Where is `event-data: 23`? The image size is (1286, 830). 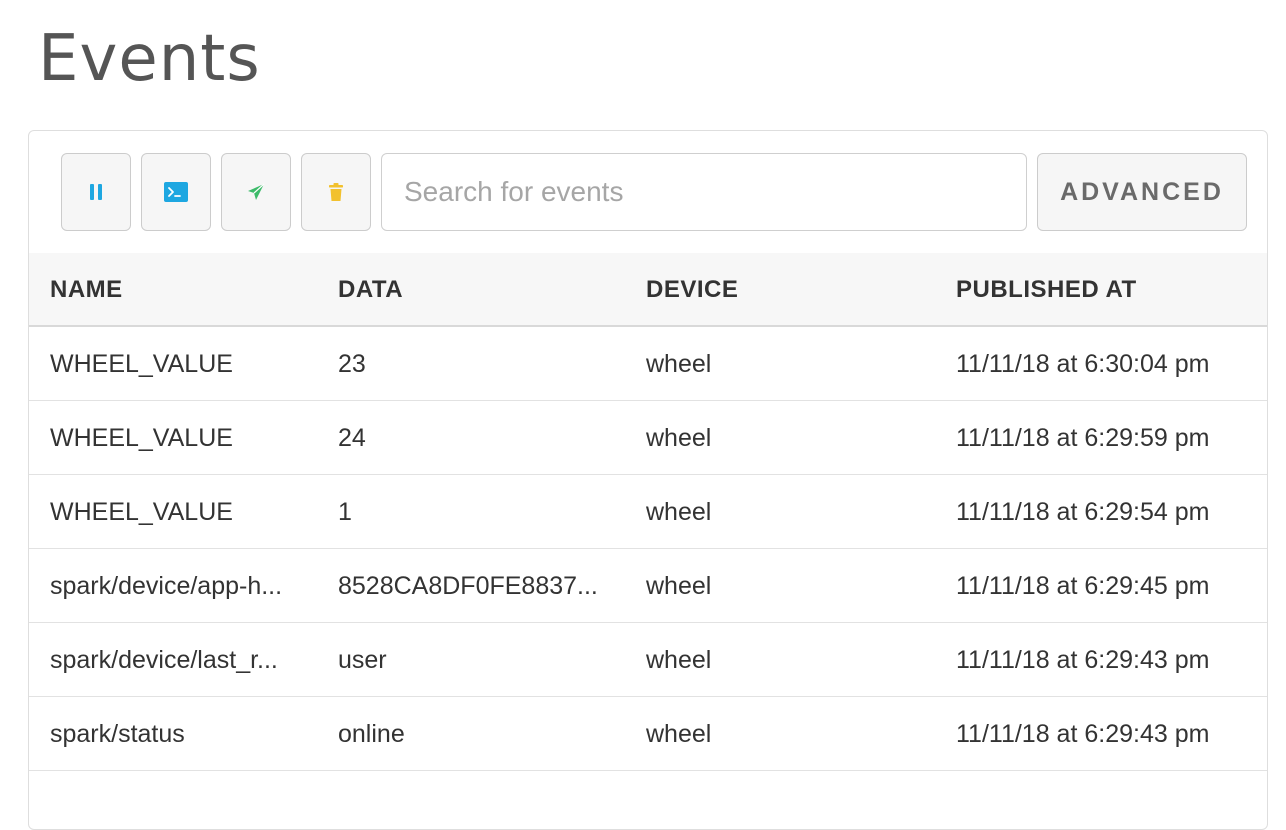 event-data: 23 is located at coordinates (352, 364).